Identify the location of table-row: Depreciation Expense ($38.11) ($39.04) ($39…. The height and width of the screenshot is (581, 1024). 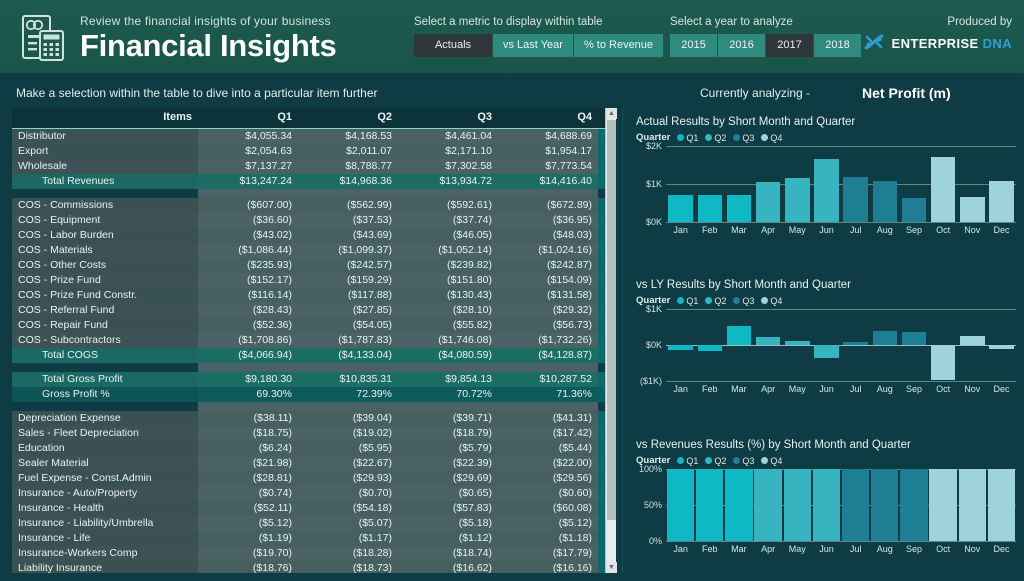
(312, 418).